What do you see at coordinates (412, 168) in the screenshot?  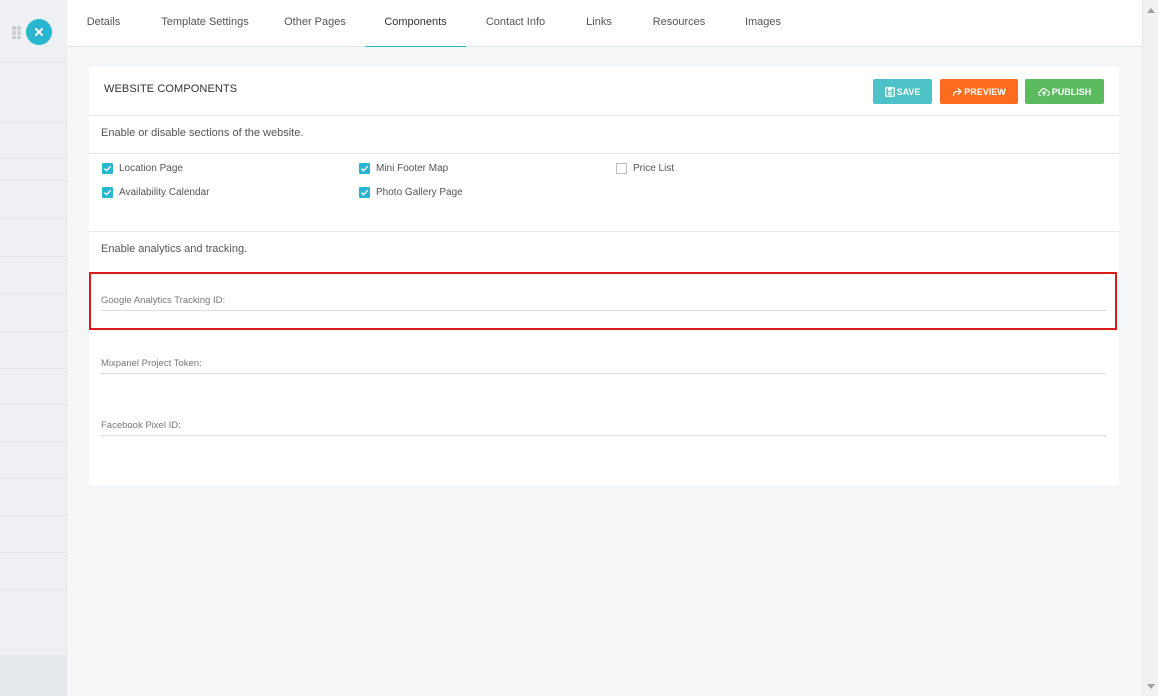 I see `checkbox-label: Mini Footer Map` at bounding box center [412, 168].